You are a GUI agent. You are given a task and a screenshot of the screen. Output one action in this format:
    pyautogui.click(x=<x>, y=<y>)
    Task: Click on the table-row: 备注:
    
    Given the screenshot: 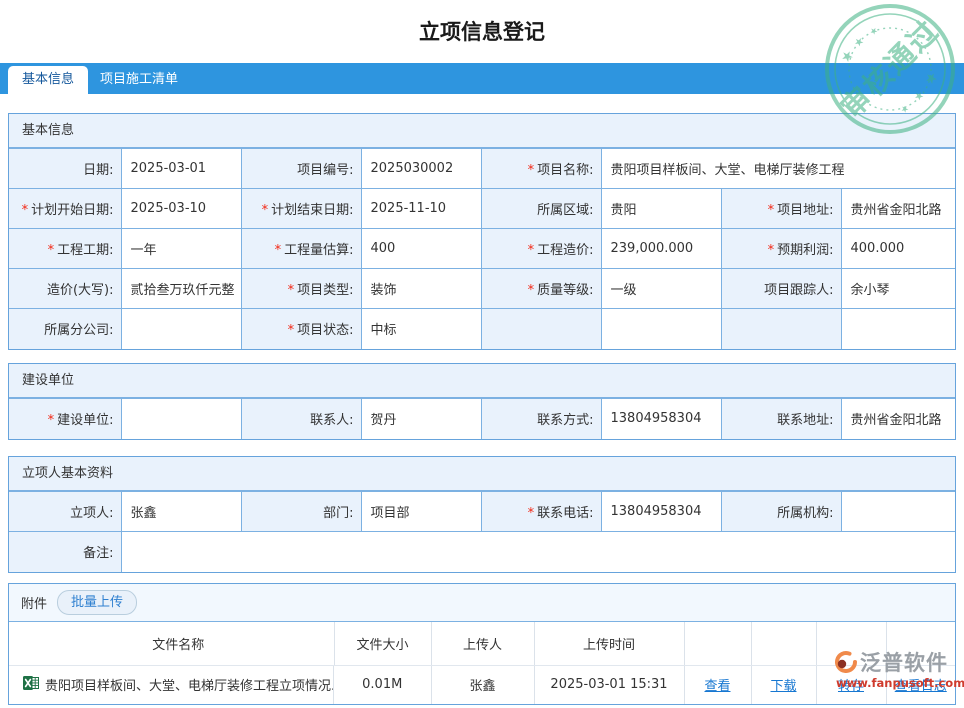 What is the action you would take?
    pyautogui.click(x=482, y=551)
    